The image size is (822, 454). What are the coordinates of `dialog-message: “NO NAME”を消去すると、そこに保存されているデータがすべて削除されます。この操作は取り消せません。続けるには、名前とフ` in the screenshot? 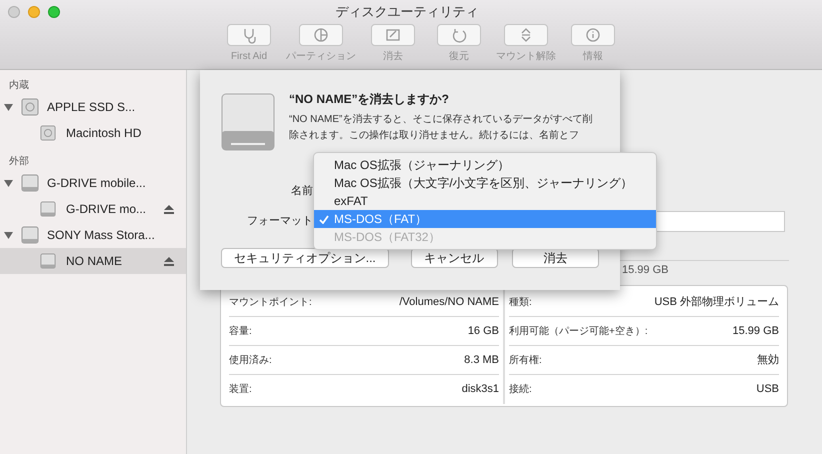 It's located at (441, 127).